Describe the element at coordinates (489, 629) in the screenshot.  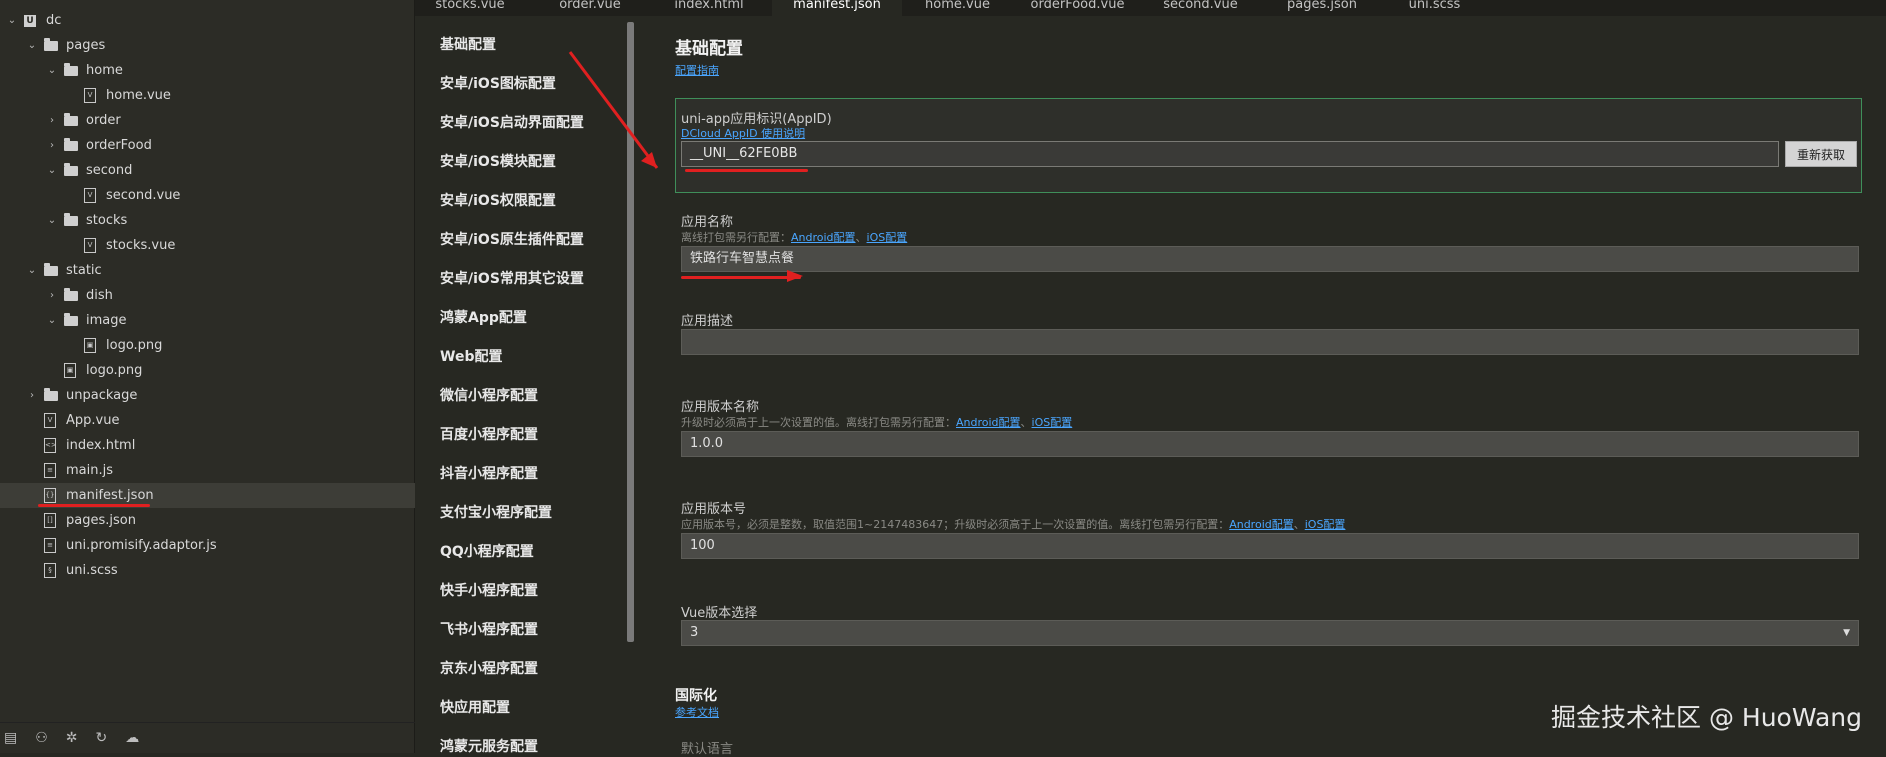
I see `category-item: 飞书小程序配置` at that location.